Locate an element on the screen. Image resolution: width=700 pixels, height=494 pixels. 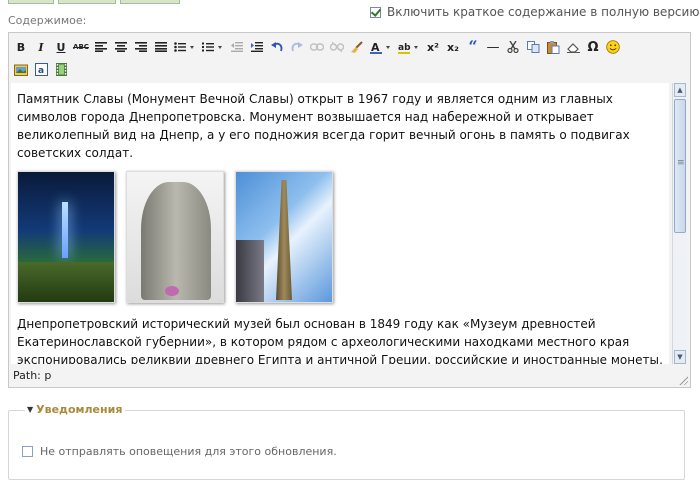
element-path: Path: p is located at coordinates (32, 375).